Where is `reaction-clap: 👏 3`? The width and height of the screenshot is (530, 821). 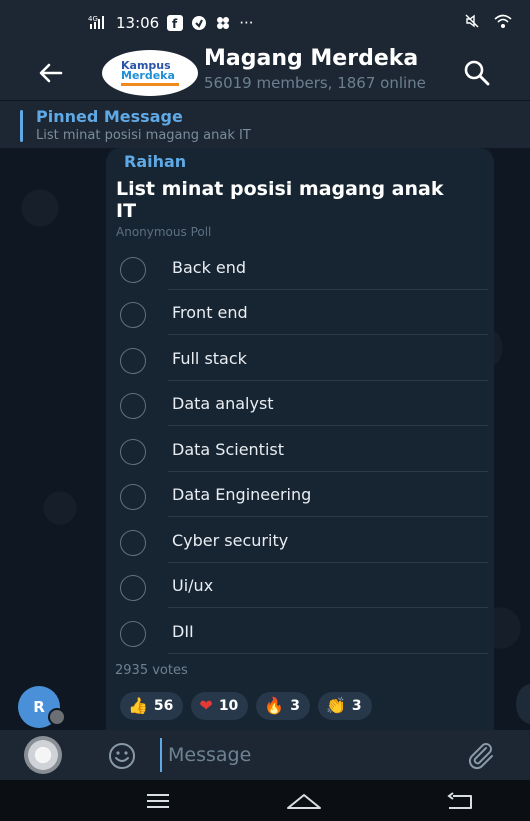 reaction-clap: 👏 3 is located at coordinates (344, 706).